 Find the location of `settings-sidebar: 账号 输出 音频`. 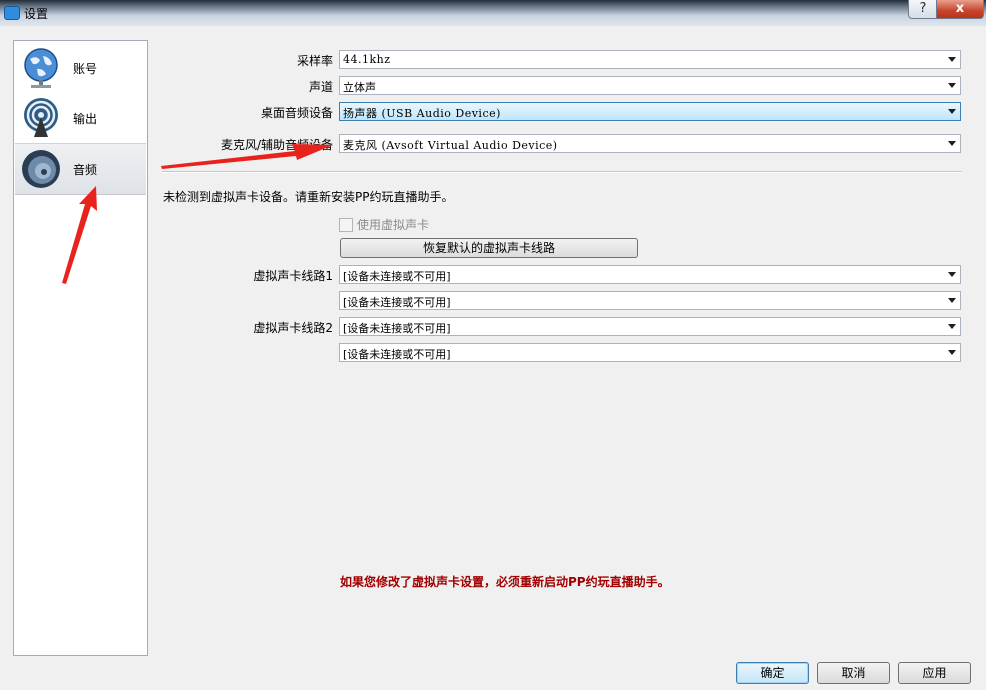

settings-sidebar: 账号 输出 音频 is located at coordinates (80, 348).